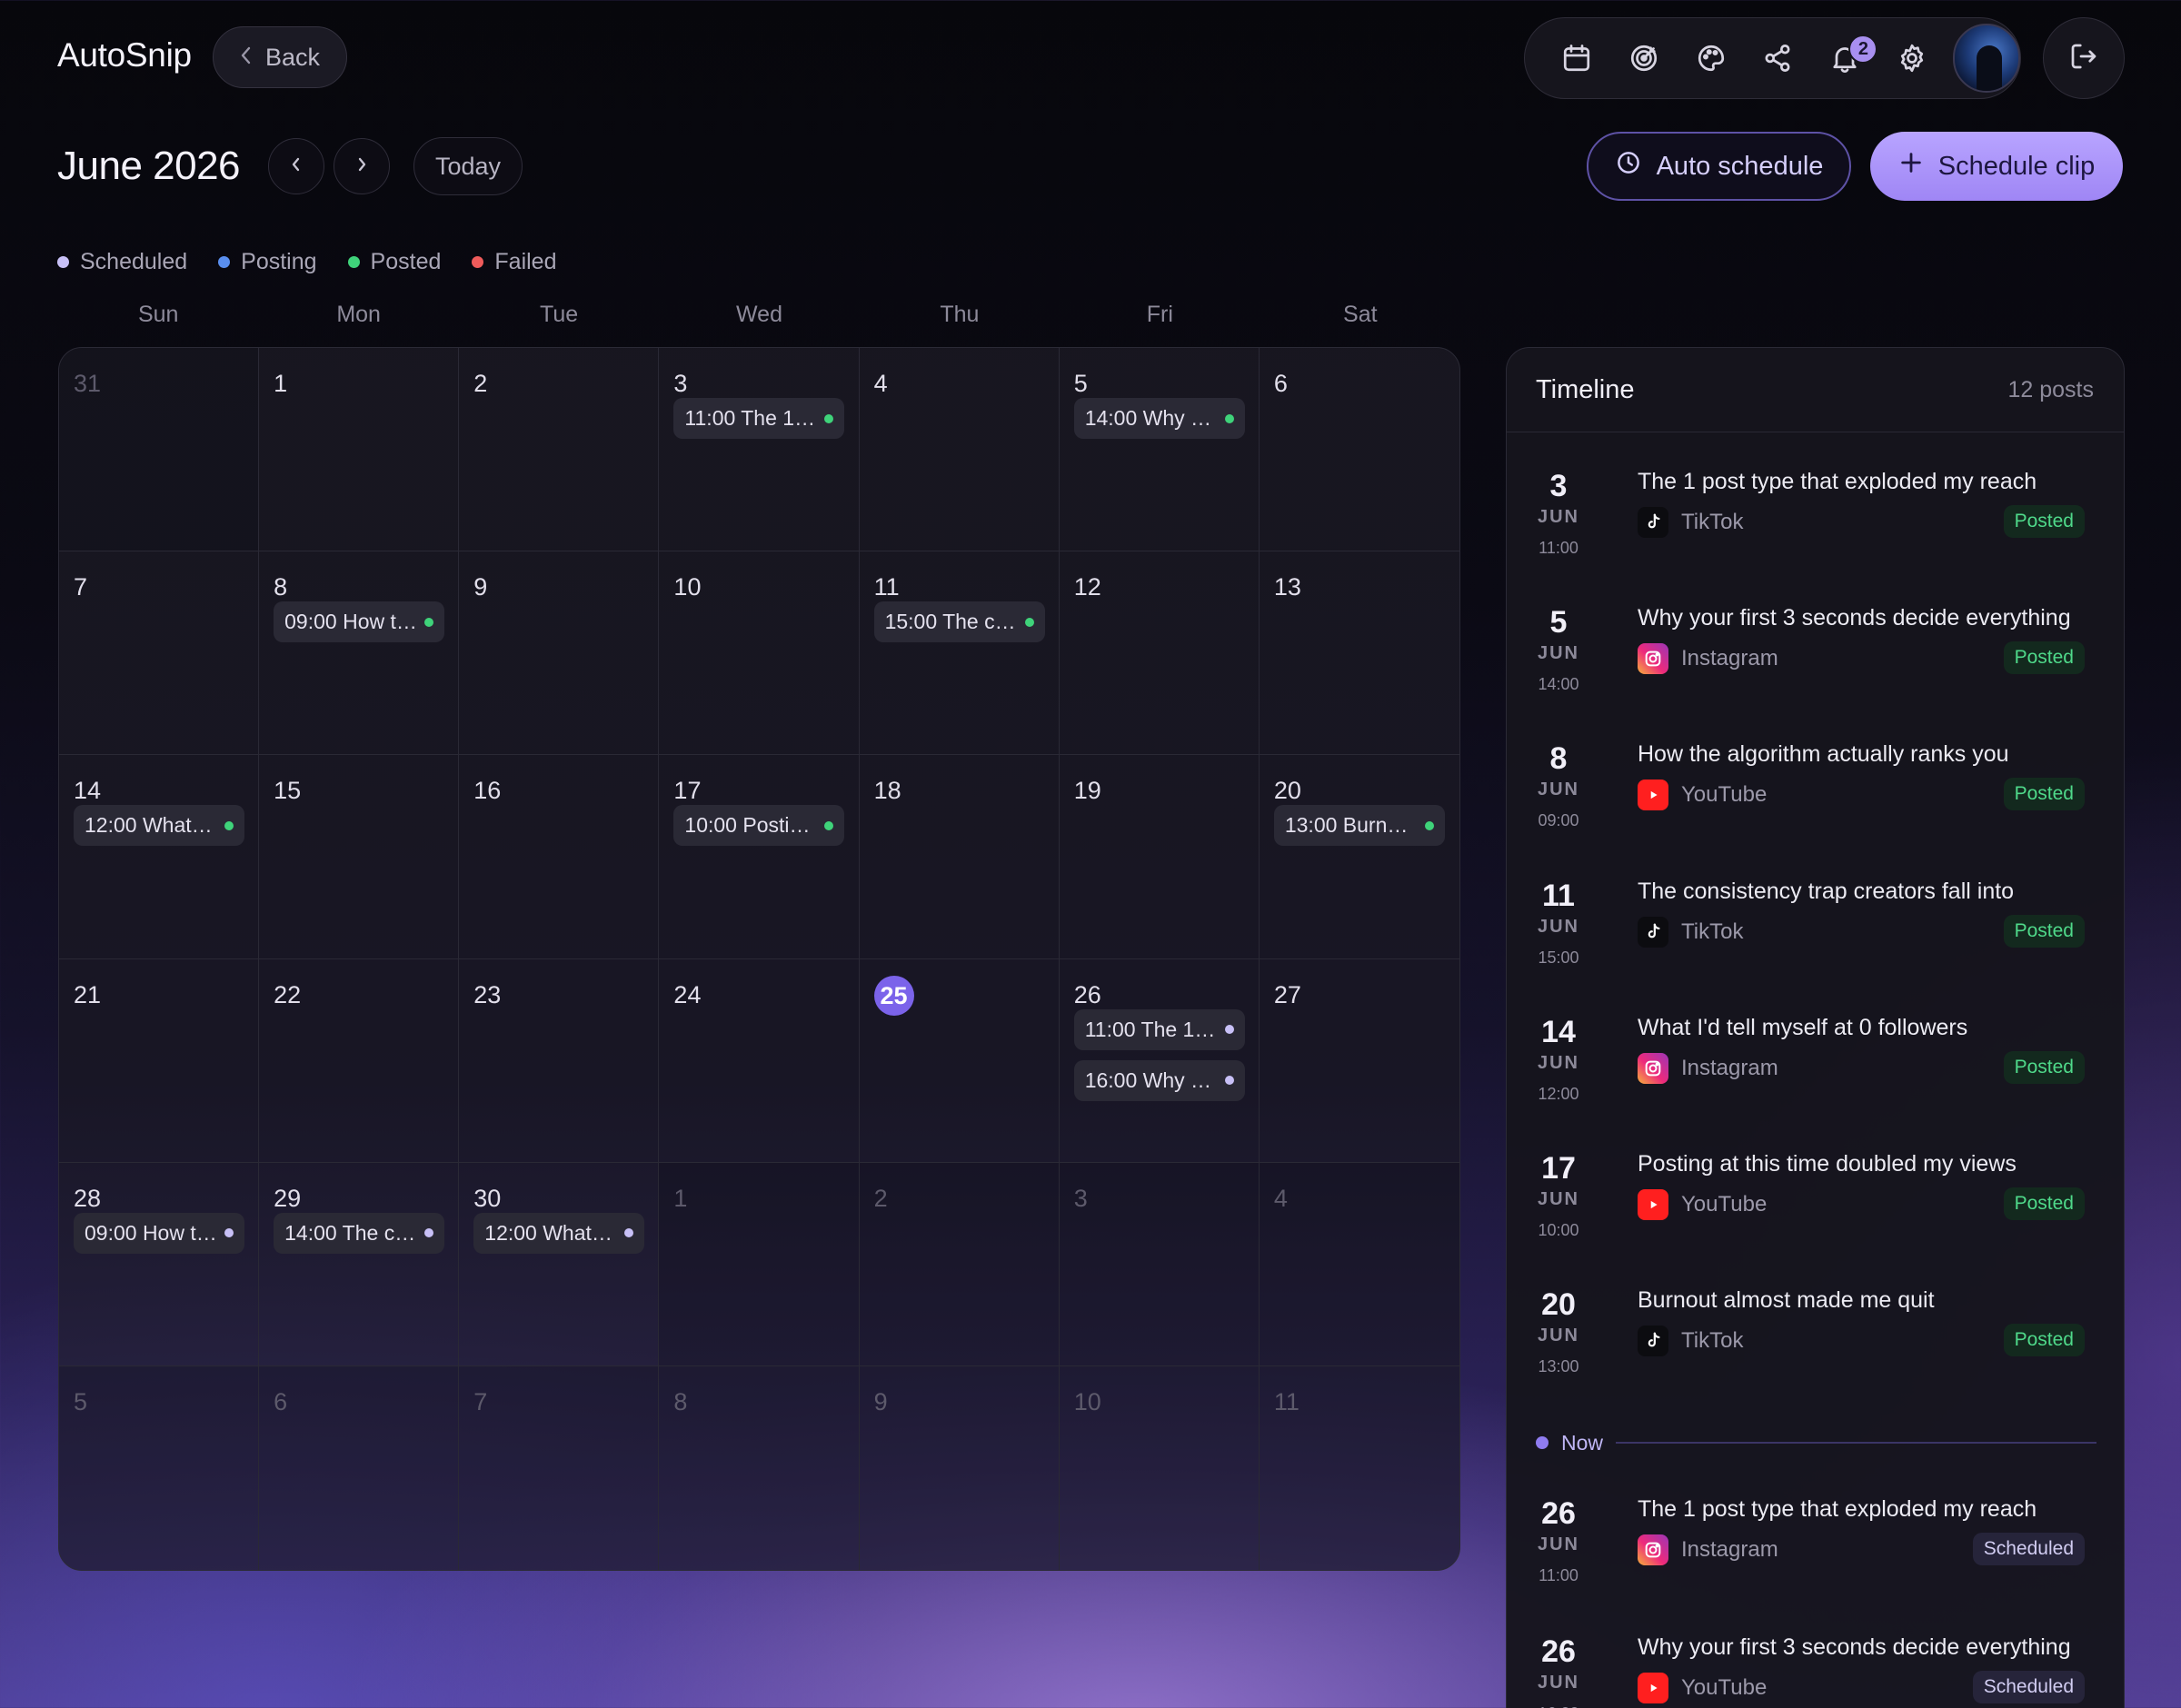  Describe the element at coordinates (893, 995) in the screenshot. I see `today-marker: 25` at that location.